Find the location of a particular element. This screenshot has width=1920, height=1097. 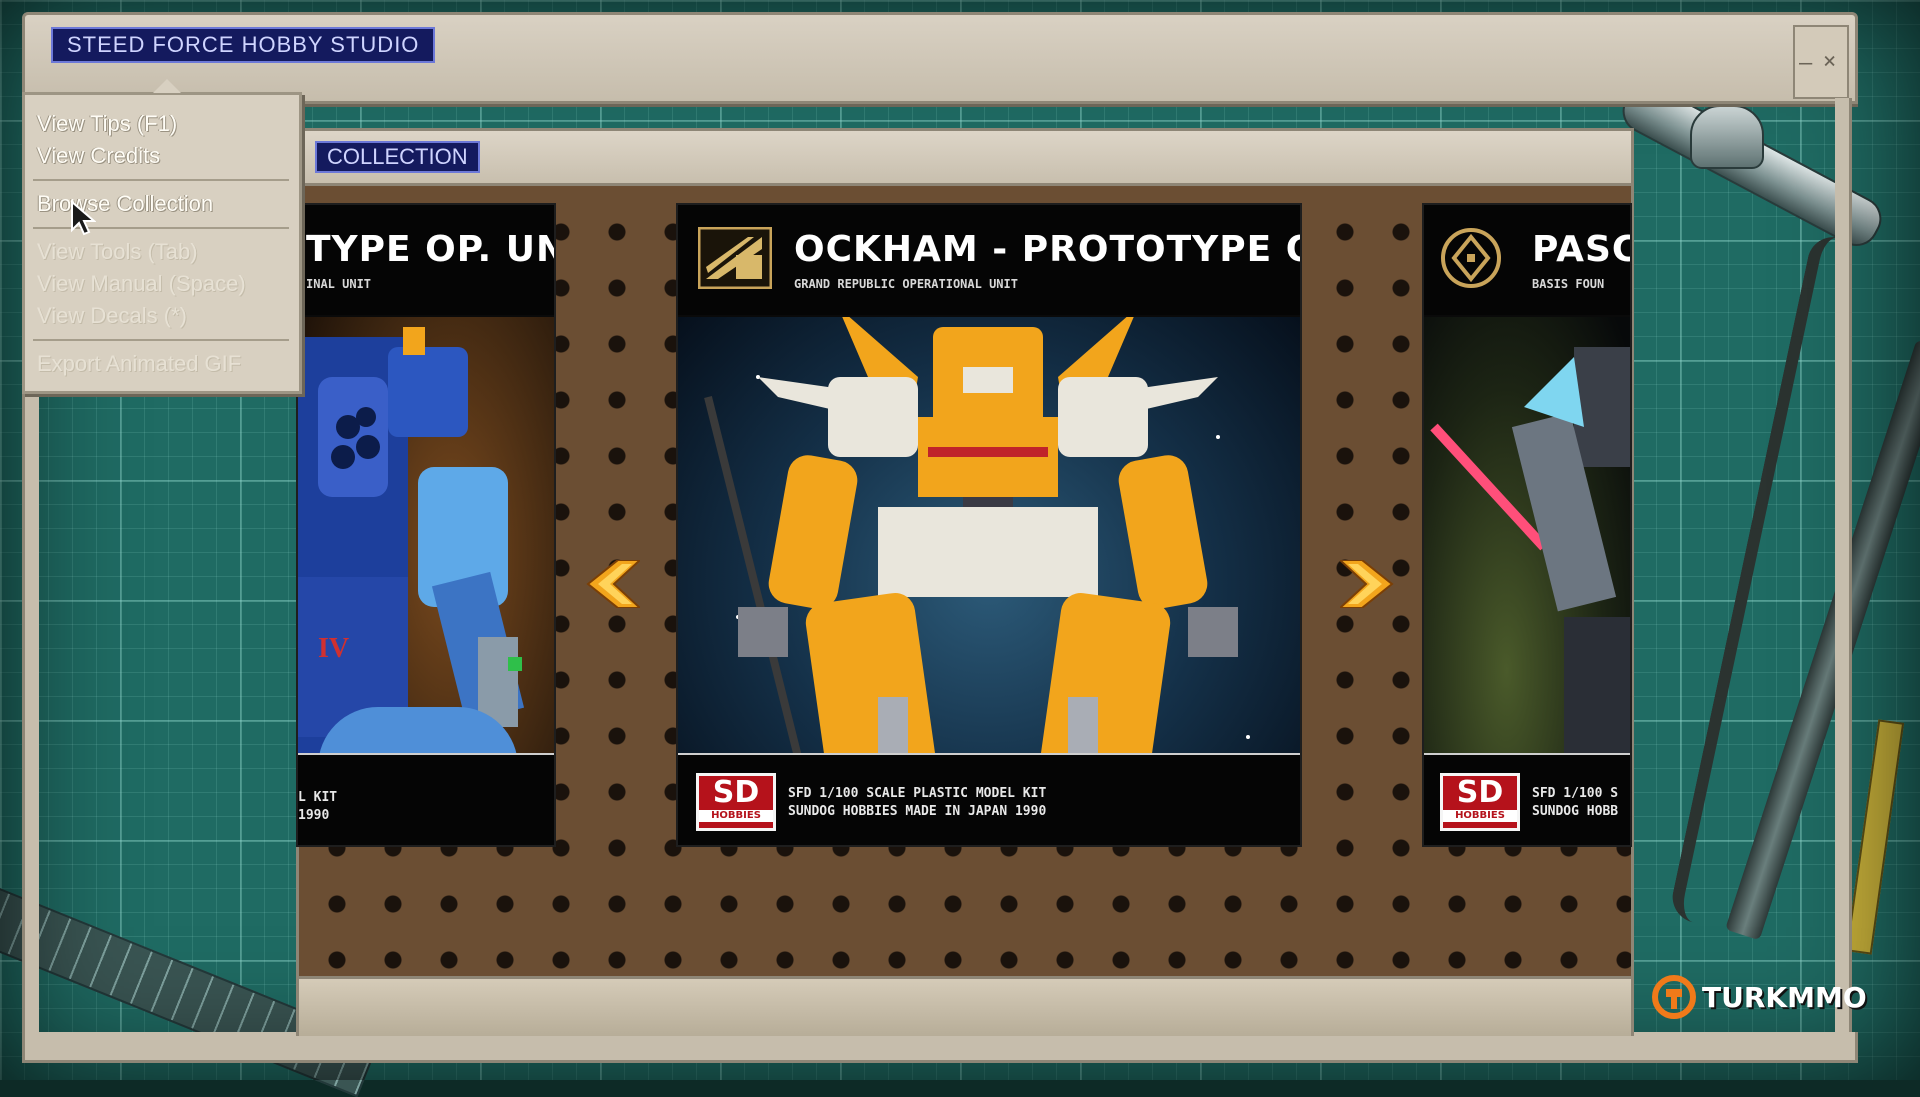

title-bar: STEED FORCE HOBBY STUDIO – × is located at coordinates (940, 58).